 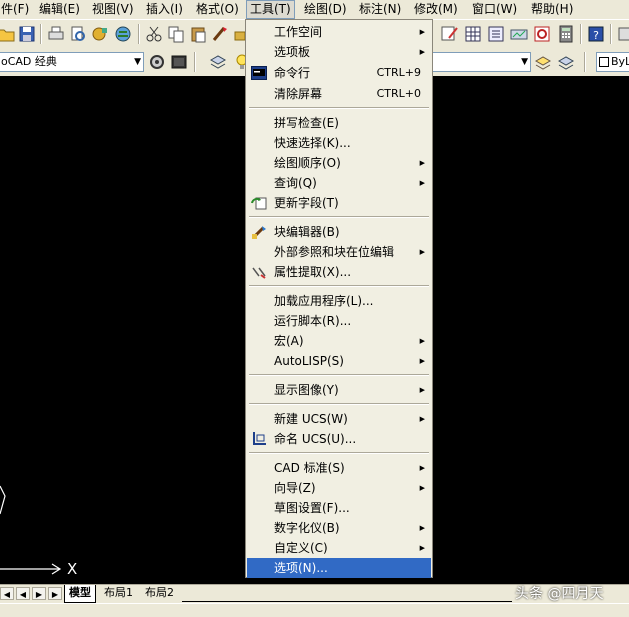 I want to click on layer-dropdown: ▼, so click(x=482, y=62).